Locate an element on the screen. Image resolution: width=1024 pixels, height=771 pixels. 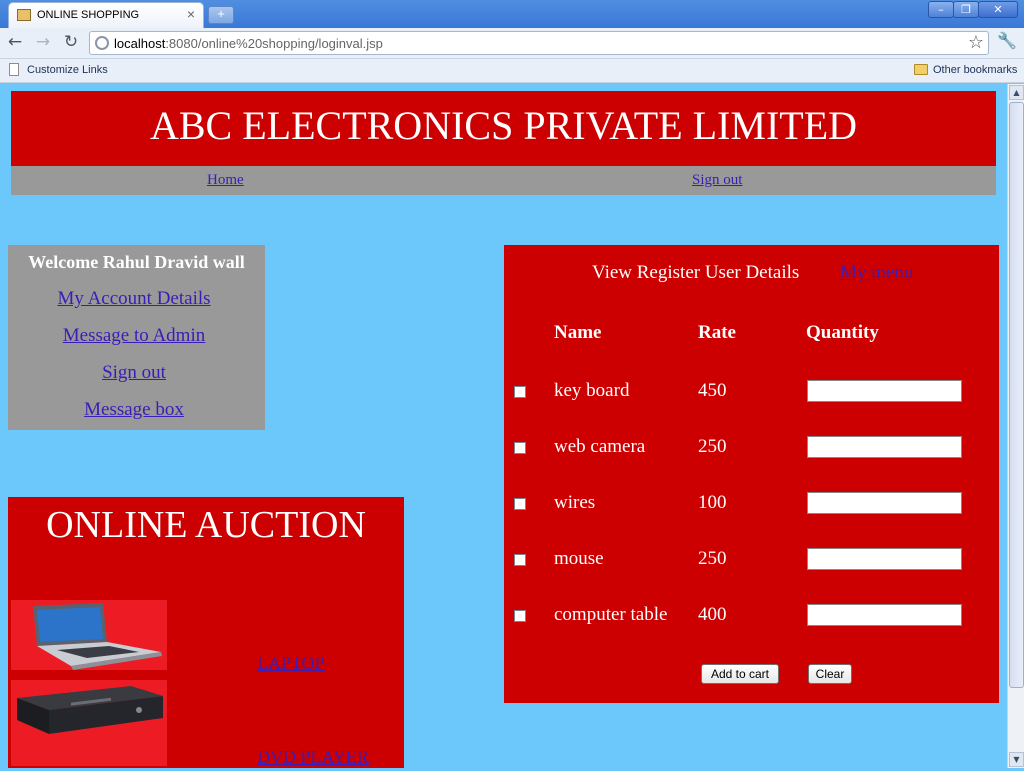
auction-title: ONLINE AUCTION is located at coordinates (206, 525).